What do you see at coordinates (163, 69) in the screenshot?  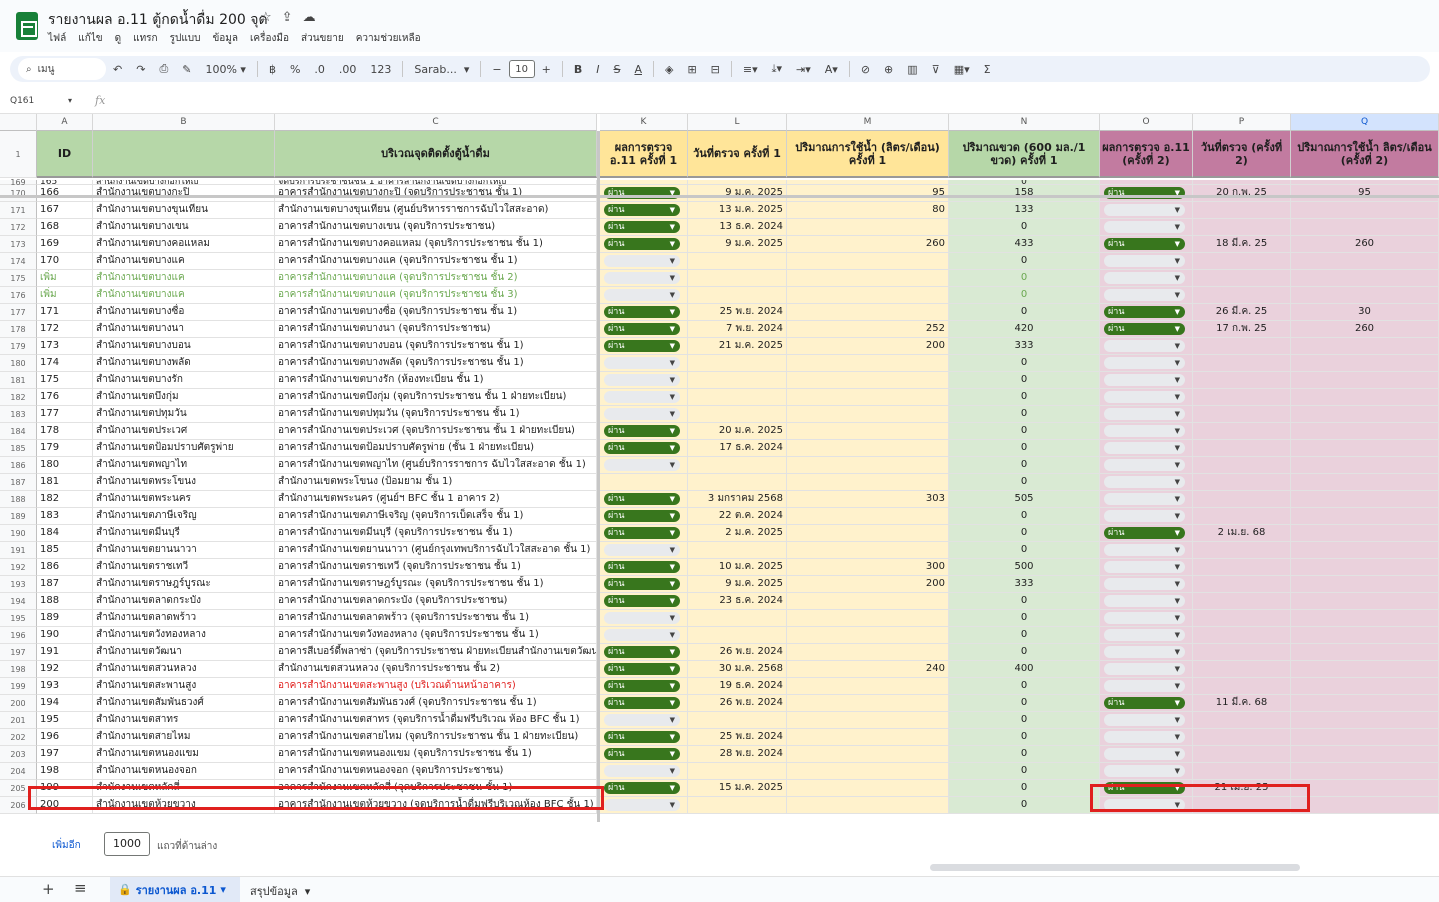 I see `print-icon: ⎙` at bounding box center [163, 69].